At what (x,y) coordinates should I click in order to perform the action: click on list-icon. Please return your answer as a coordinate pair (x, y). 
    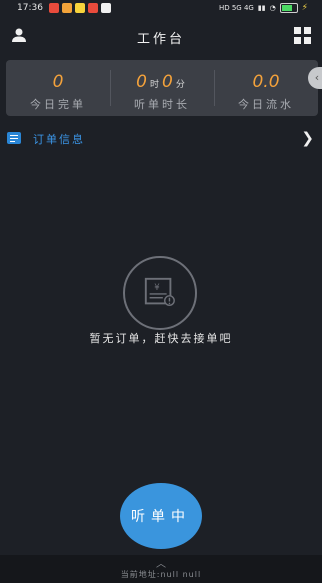
    Looking at the image, I should click on (14, 138).